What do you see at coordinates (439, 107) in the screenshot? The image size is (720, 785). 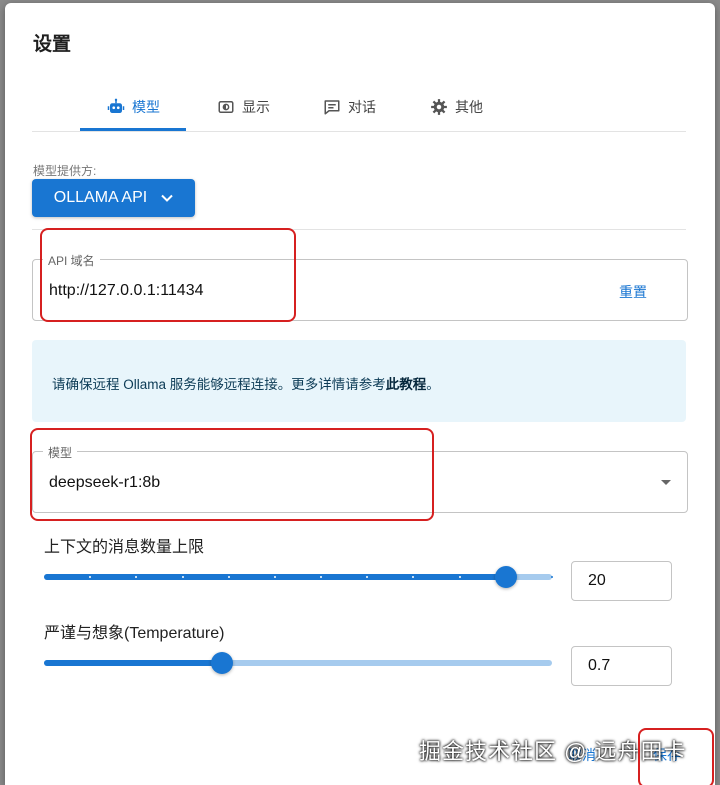 I see `gear-icon` at bounding box center [439, 107].